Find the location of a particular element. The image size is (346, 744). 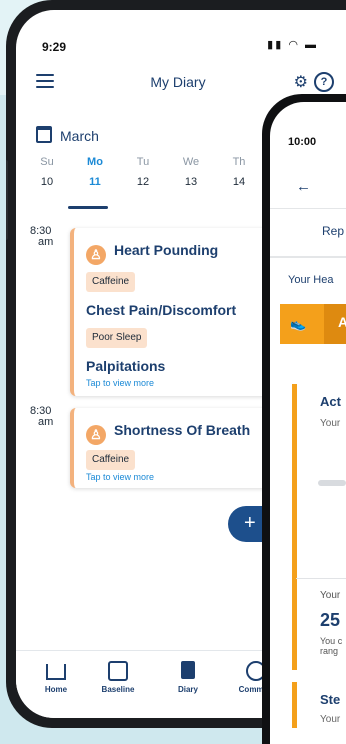

symptom-label: Shortness Of Breath is located at coordinates (182, 430).